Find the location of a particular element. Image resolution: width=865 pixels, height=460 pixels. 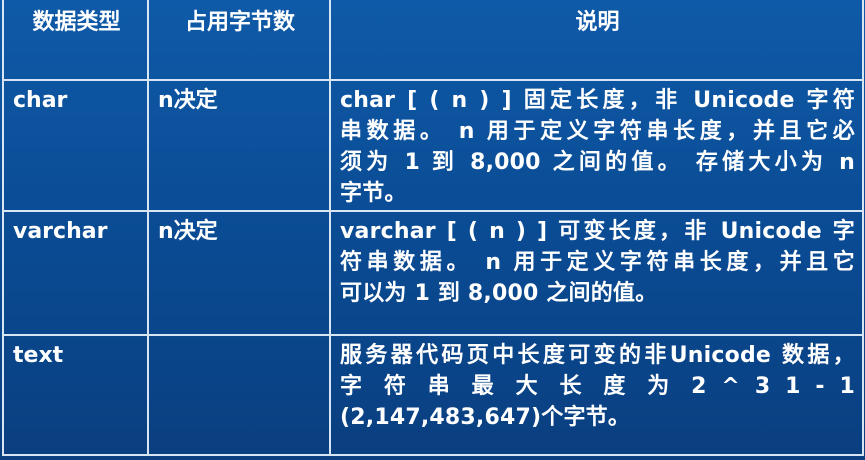

description-line: 可以为 1 到 8,000 之间的值。 is located at coordinates (499, 293).